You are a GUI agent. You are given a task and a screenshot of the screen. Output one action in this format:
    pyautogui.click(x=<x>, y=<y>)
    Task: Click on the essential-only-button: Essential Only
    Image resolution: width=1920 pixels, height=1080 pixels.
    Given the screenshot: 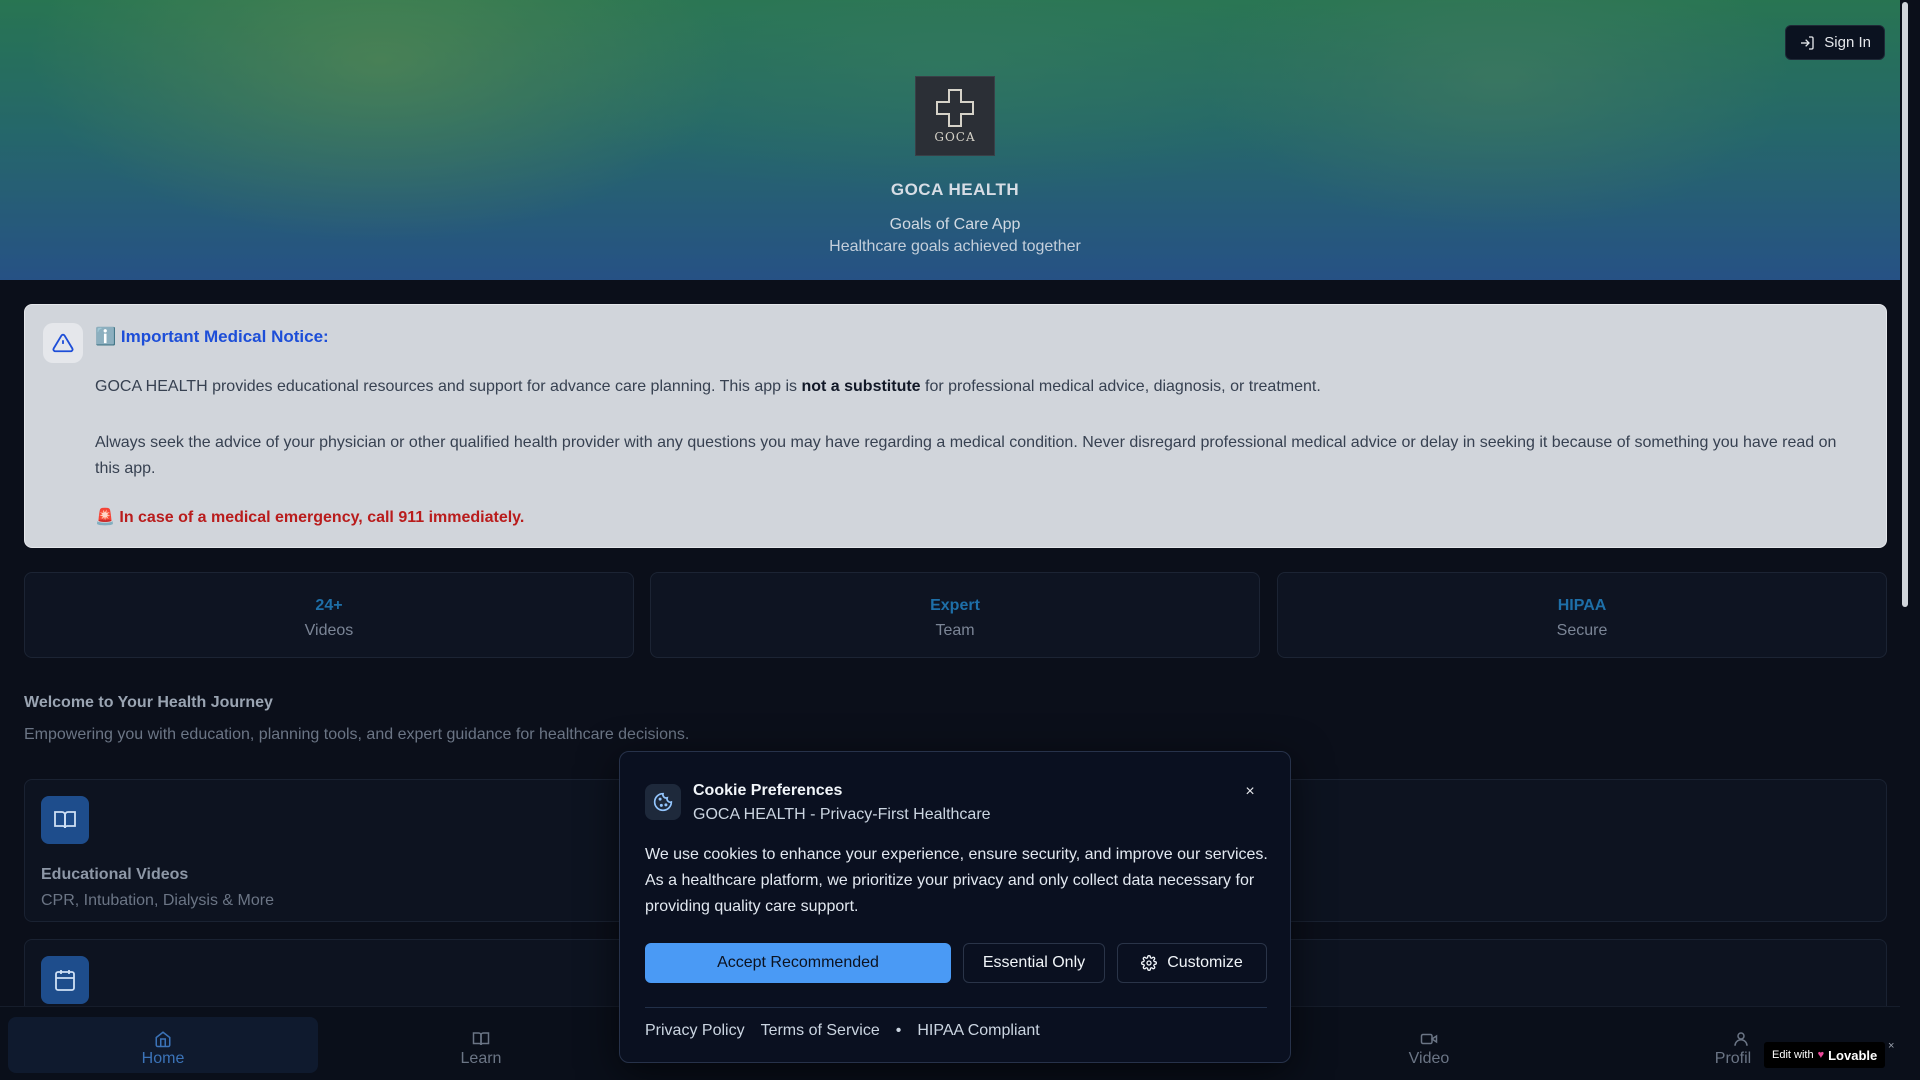 What is the action you would take?
    pyautogui.click(x=1034, y=963)
    